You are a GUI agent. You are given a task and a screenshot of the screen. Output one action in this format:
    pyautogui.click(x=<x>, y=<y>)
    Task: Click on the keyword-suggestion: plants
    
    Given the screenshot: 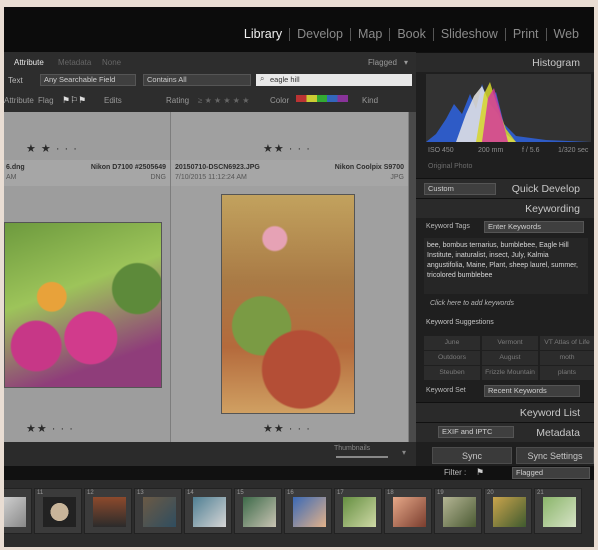 What is the action you would take?
    pyautogui.click(x=567, y=373)
    